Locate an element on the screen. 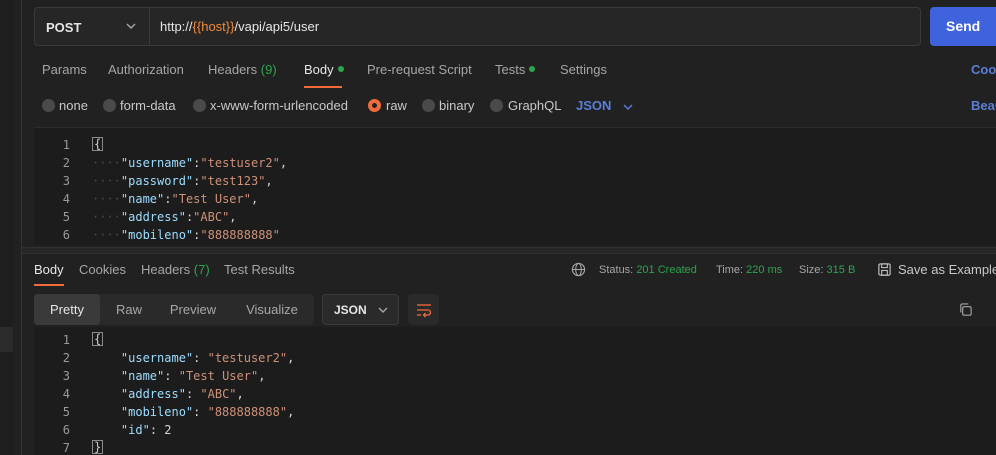 The height and width of the screenshot is (455, 996). resize-divider is located at coordinates (509, 250).